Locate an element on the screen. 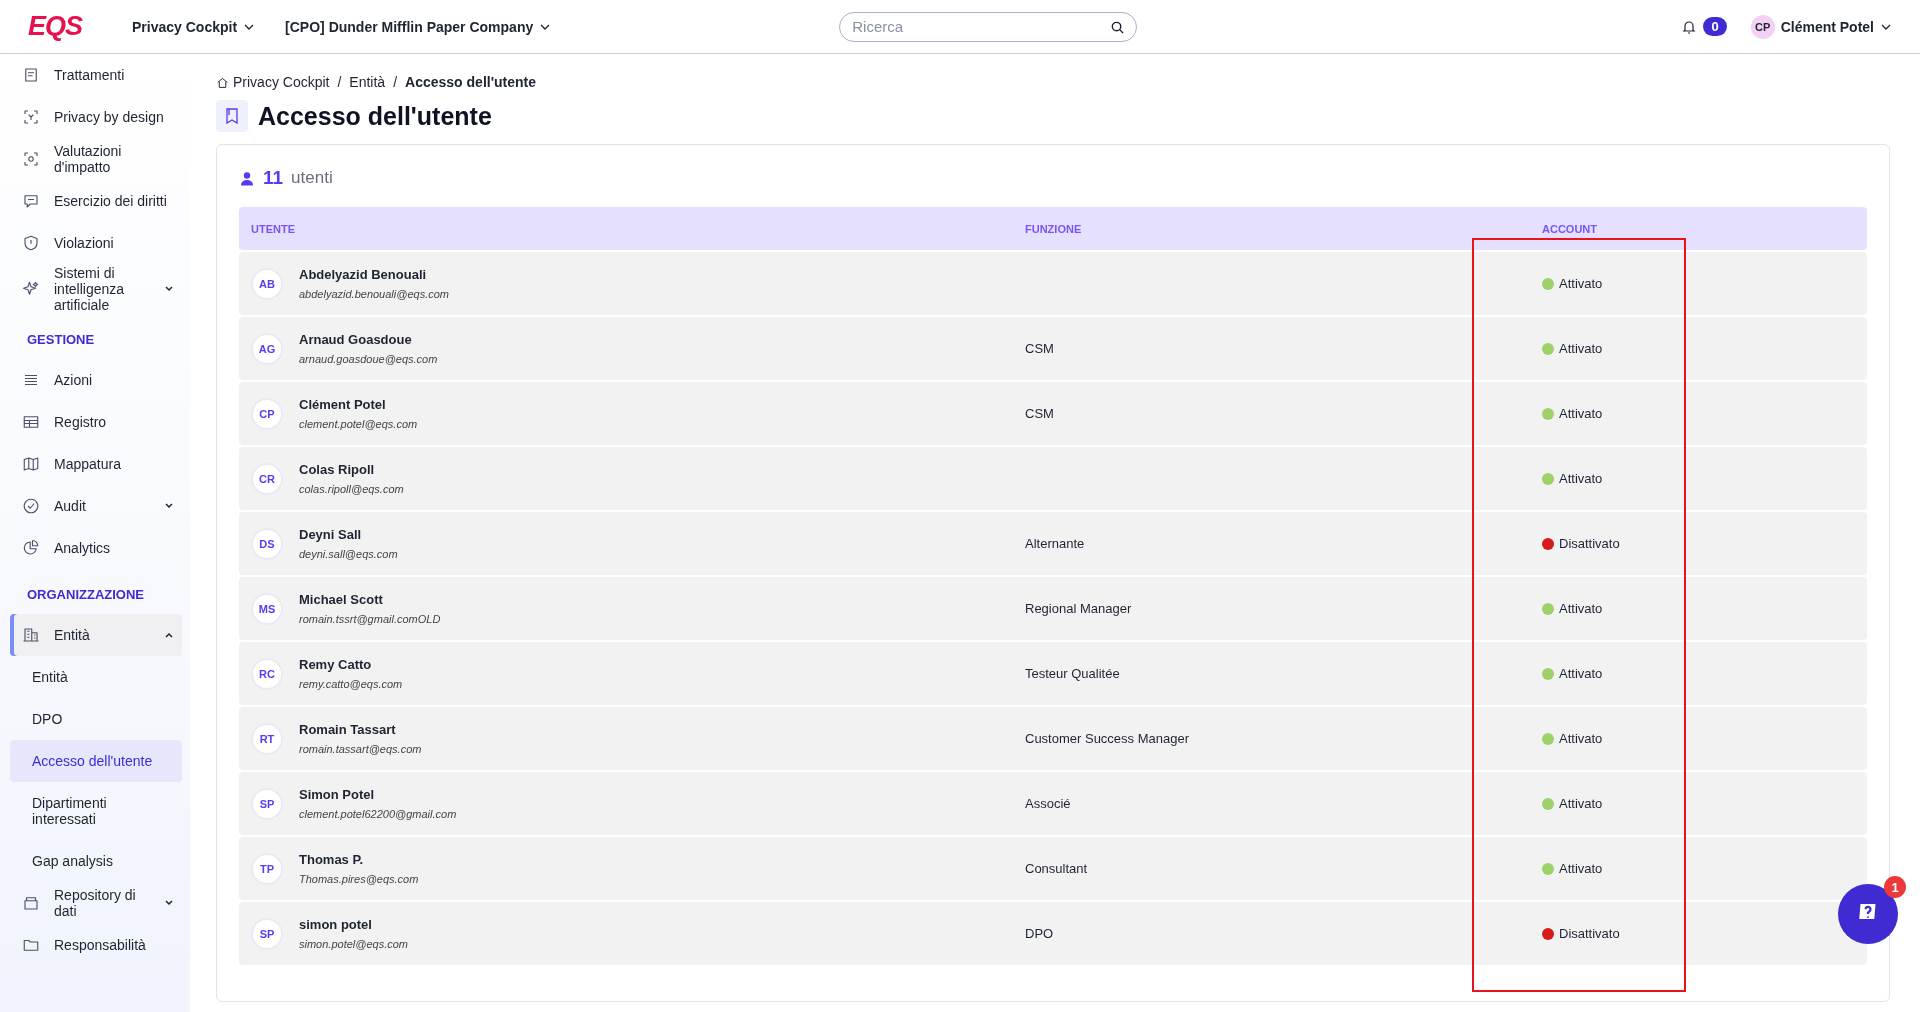  table-row: RT Romain Tassart romain.tassart@eqs.com Customer Success Manager Attivato is located at coordinates (1053, 738).